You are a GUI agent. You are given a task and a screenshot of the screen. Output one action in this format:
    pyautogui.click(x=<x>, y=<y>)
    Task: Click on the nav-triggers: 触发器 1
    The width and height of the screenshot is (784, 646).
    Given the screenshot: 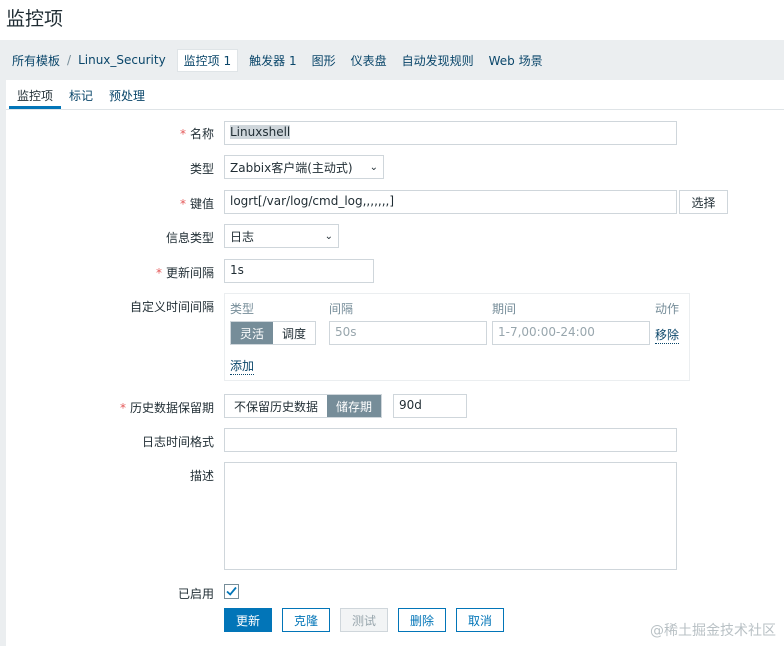 What is the action you would take?
    pyautogui.click(x=272, y=60)
    